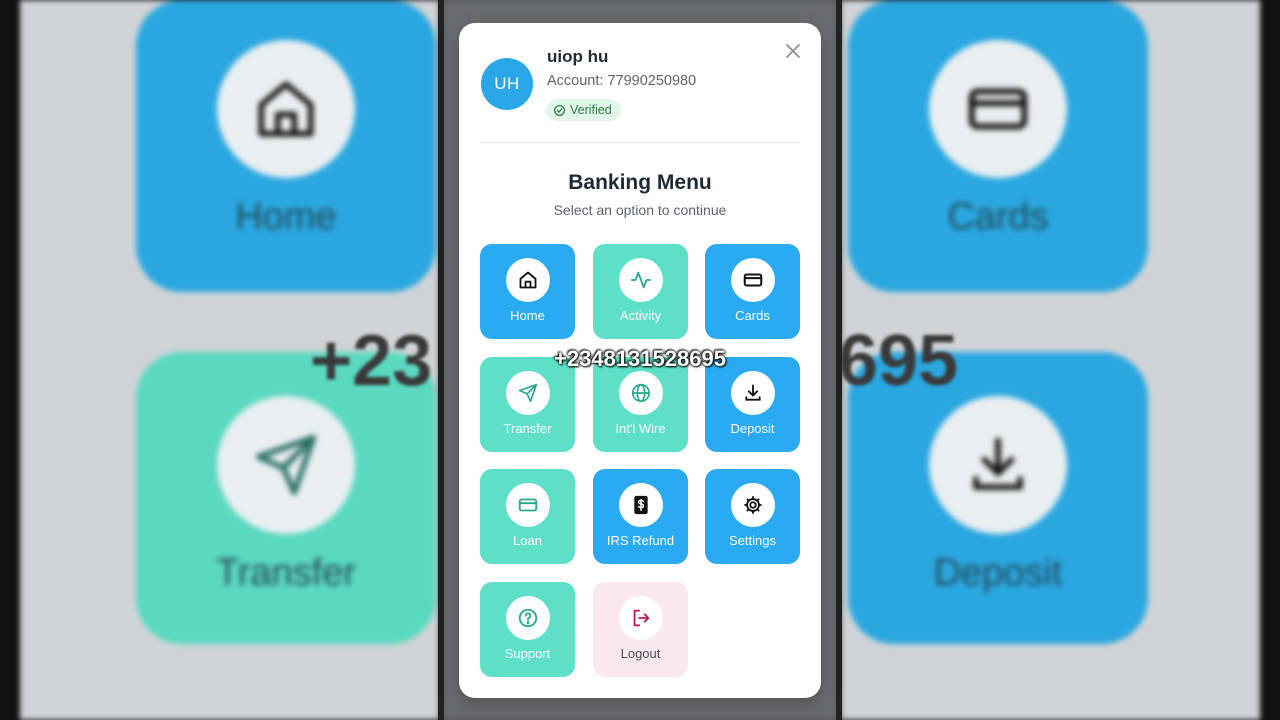  Describe the element at coordinates (998, 217) in the screenshot. I see `bg-label-cards: Cards` at that location.